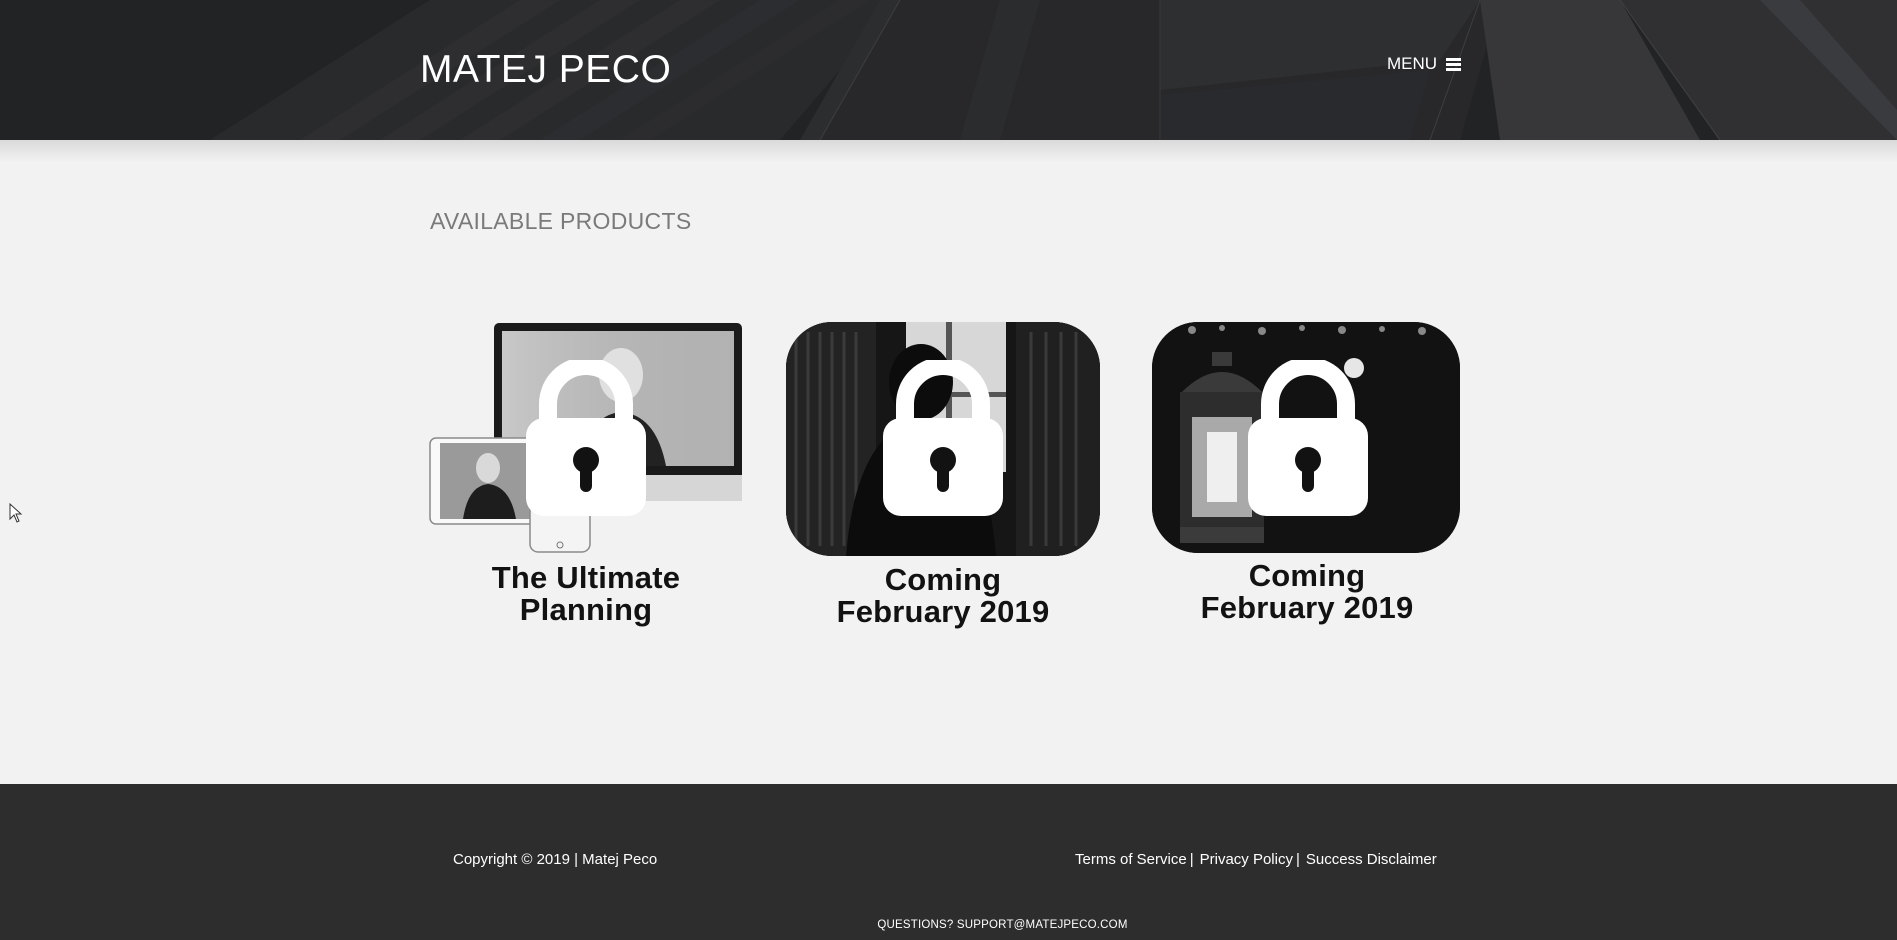 The width and height of the screenshot is (1897, 940). Describe the element at coordinates (1002, 925) in the screenshot. I see `support-email-link: QUESTIONS? SUPPORT@MATEJPECO.COM` at that location.